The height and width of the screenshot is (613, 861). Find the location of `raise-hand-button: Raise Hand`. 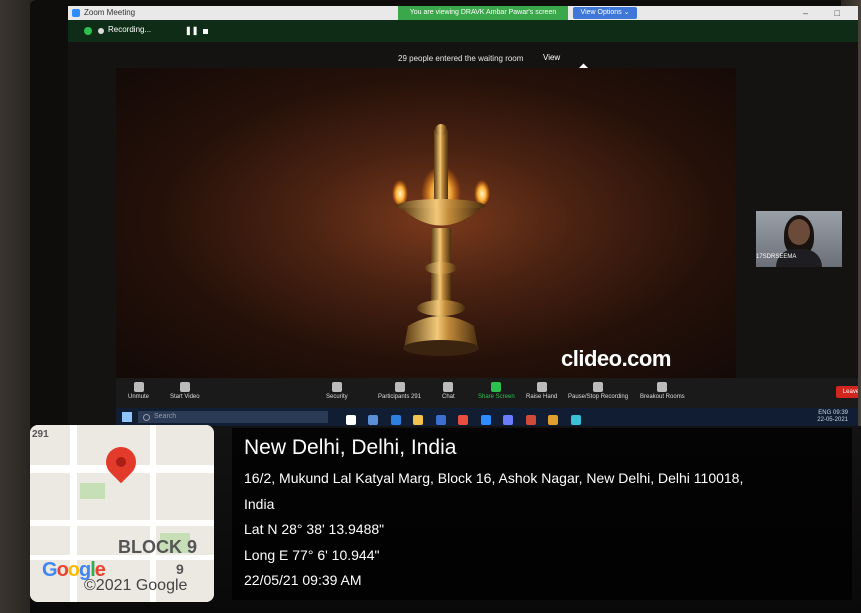

raise-hand-button: Raise Hand is located at coordinates (541, 391).